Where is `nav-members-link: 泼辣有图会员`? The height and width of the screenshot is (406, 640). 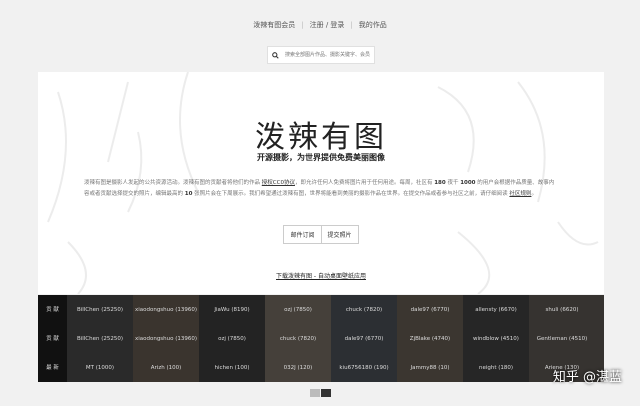
nav-members-link: 泼辣有图会员 is located at coordinates (274, 25).